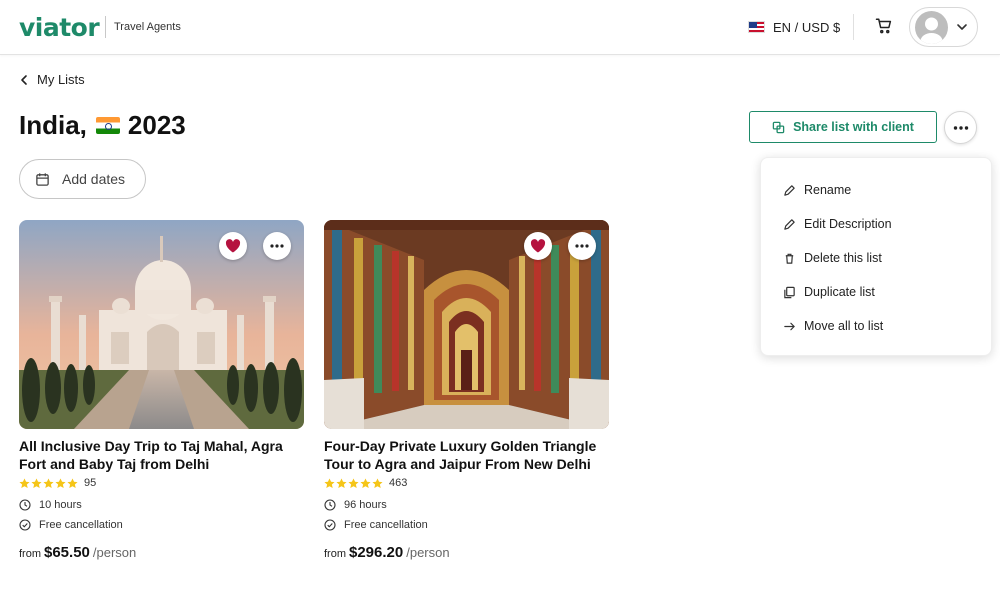 This screenshot has height=600, width=1000. What do you see at coordinates (839, 292) in the screenshot?
I see `menu-item-label: Duplicate list` at bounding box center [839, 292].